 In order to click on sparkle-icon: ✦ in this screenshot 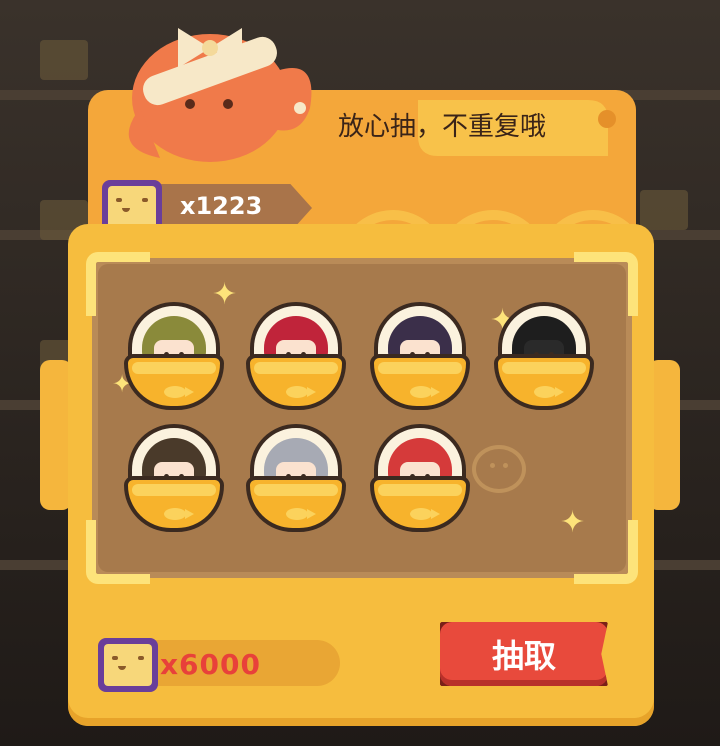, I will do `click(573, 522)`.